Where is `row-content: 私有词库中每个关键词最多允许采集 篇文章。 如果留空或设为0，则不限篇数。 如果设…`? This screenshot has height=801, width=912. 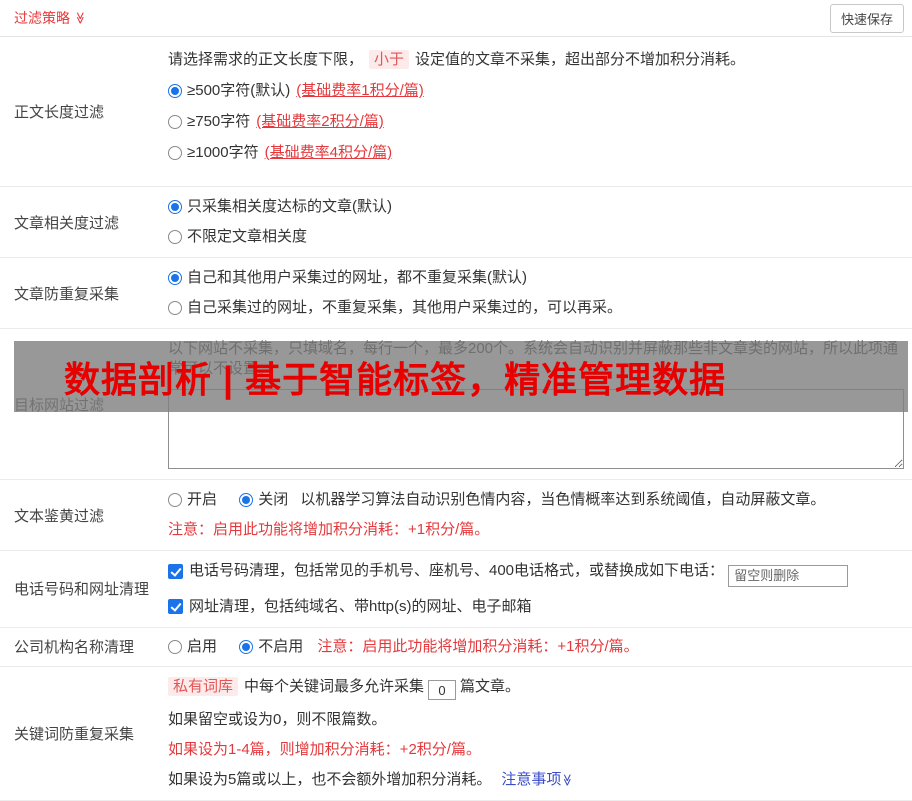
row-content: 私有词库中每个关键词最多允许采集 篇文章。 如果留空或设为0，则不限篇数。 如果设… is located at coordinates (540, 734).